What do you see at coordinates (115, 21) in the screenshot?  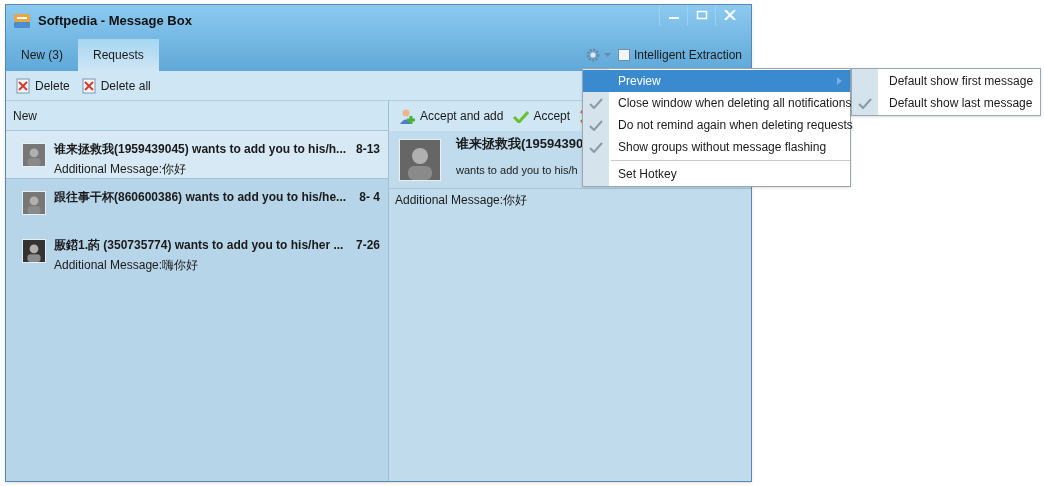 I see `window-title: Softpedia - Message Box` at bounding box center [115, 21].